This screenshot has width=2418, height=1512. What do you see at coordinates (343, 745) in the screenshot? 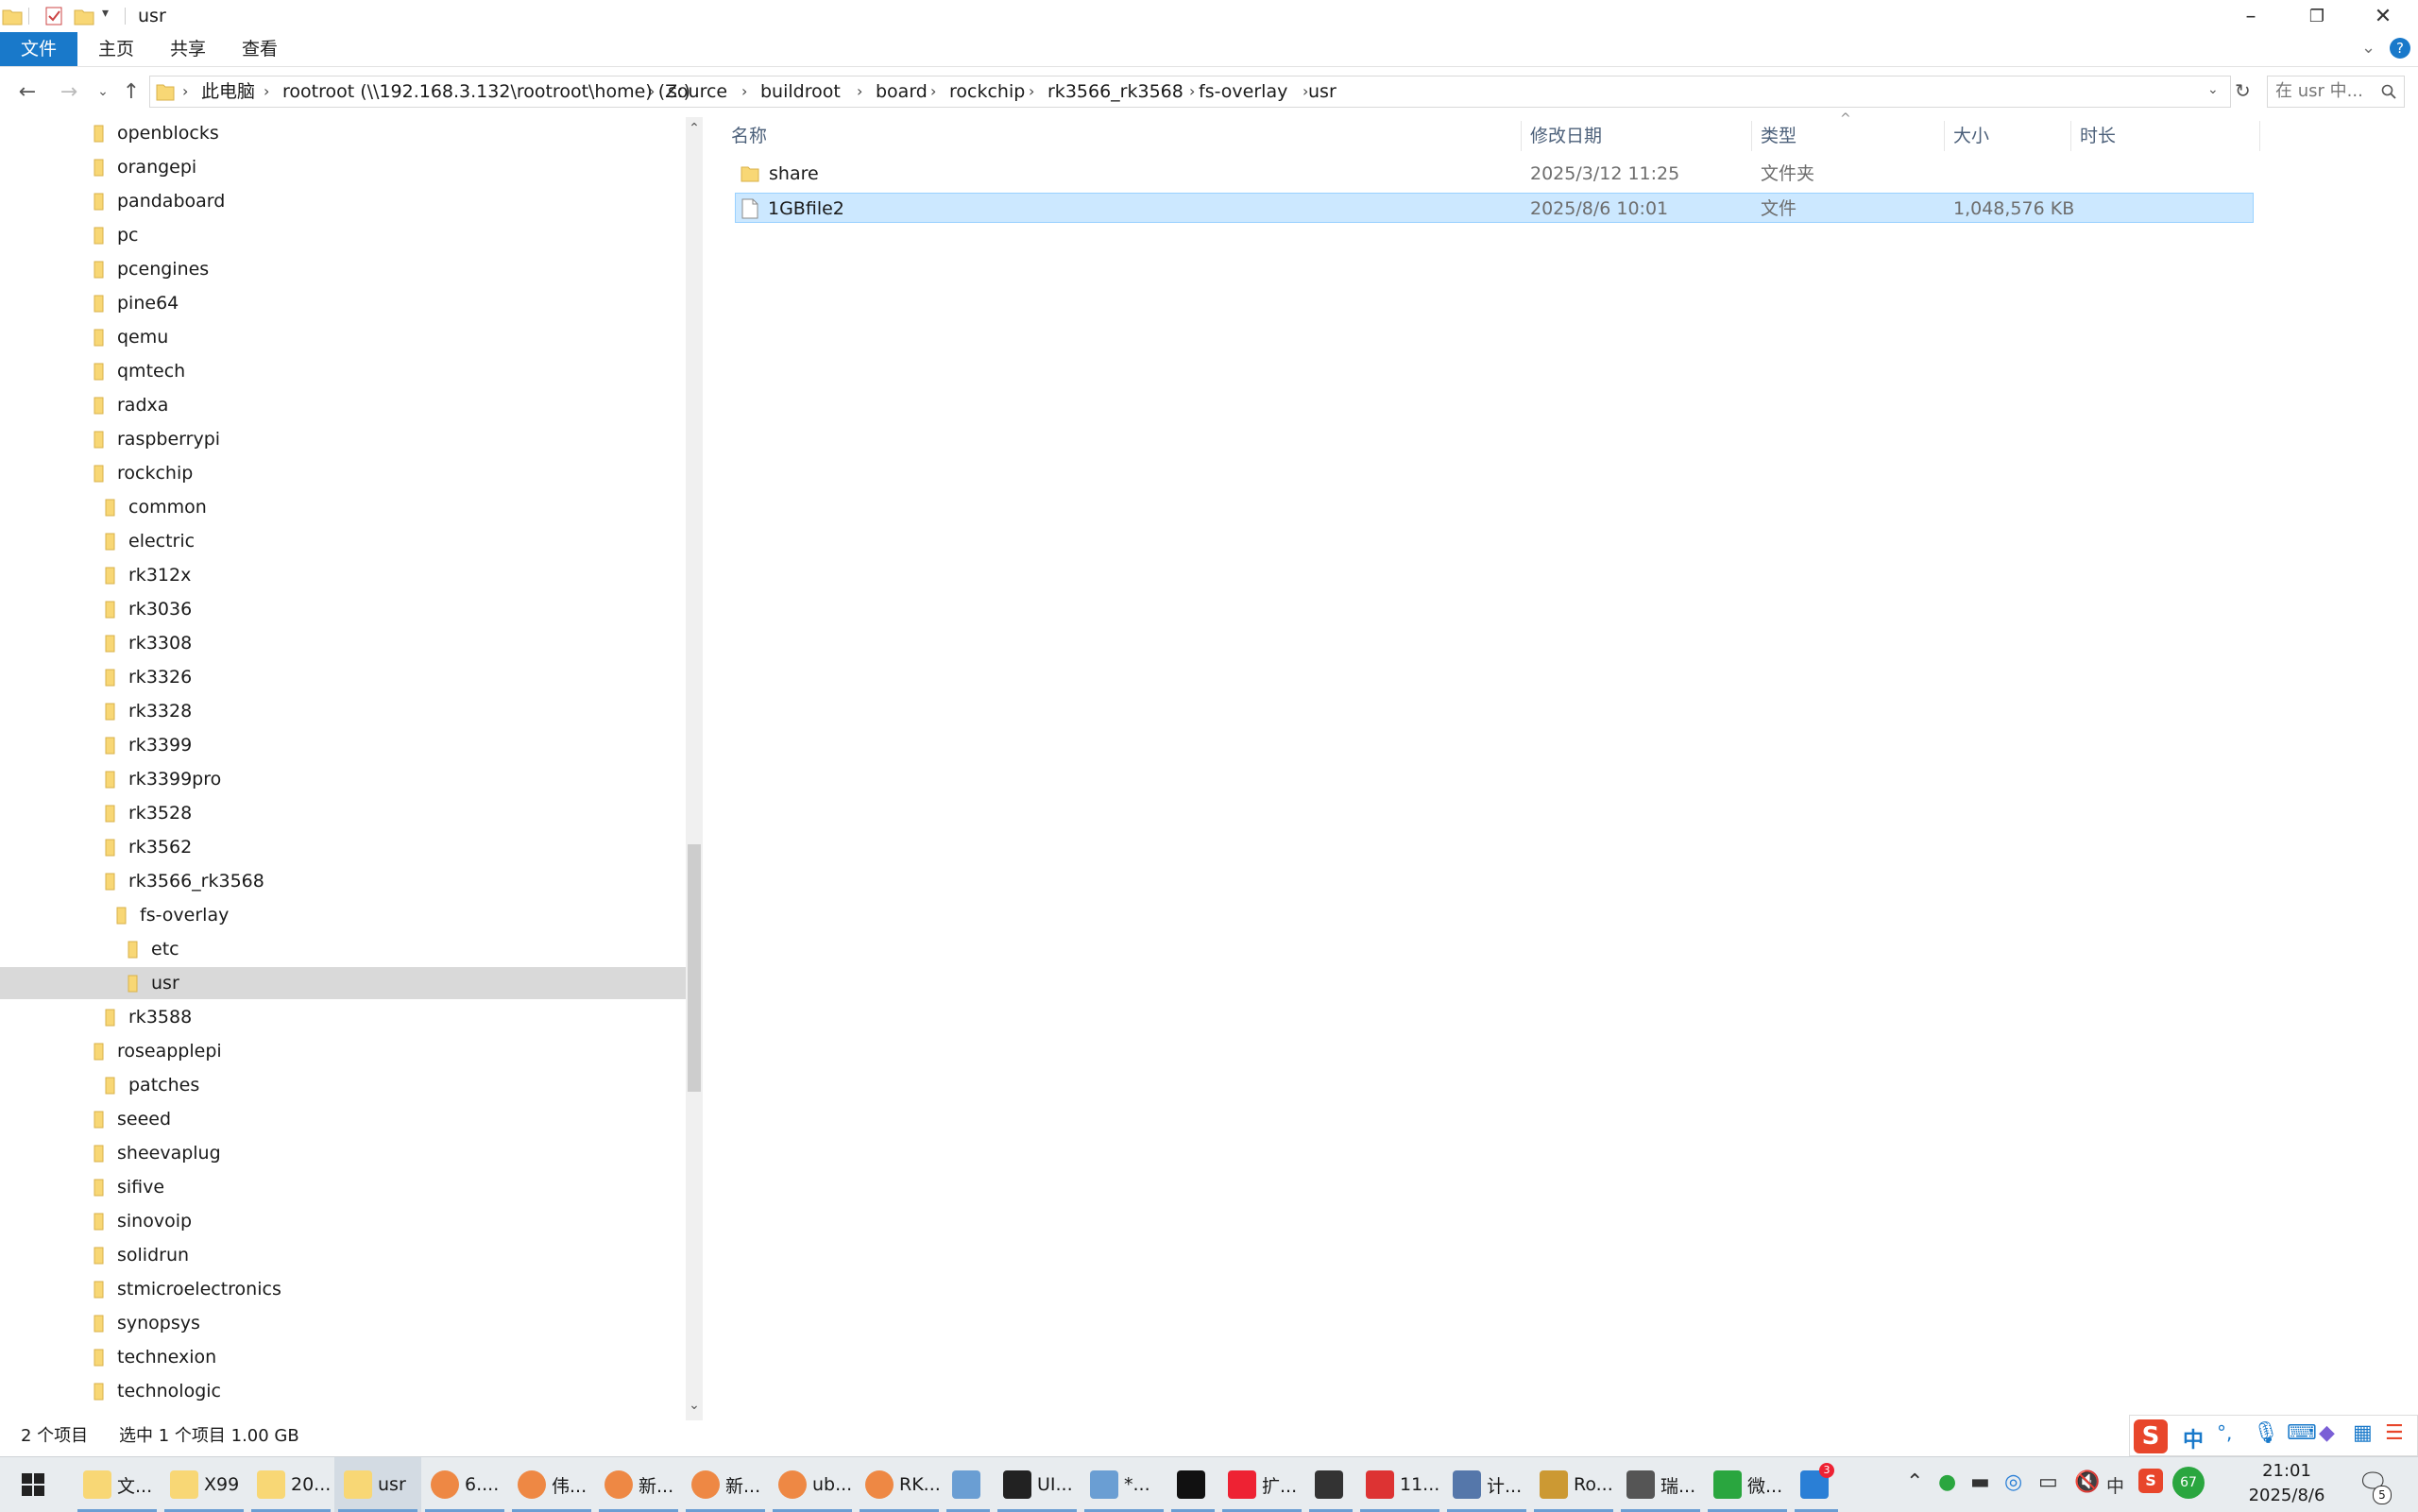
I see `nav-tree-item: rk3399` at bounding box center [343, 745].